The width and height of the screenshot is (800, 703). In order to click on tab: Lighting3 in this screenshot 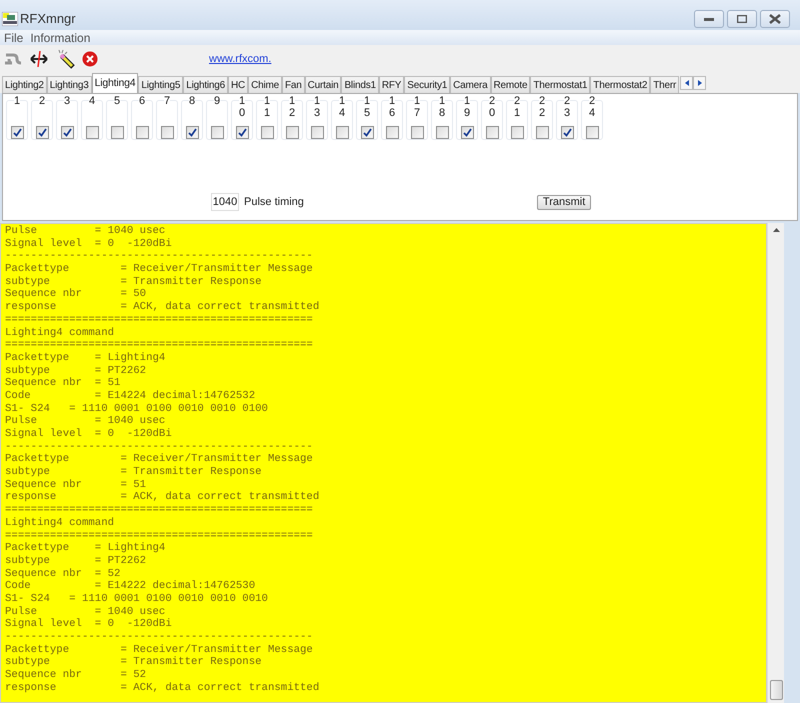, I will do `click(69, 84)`.